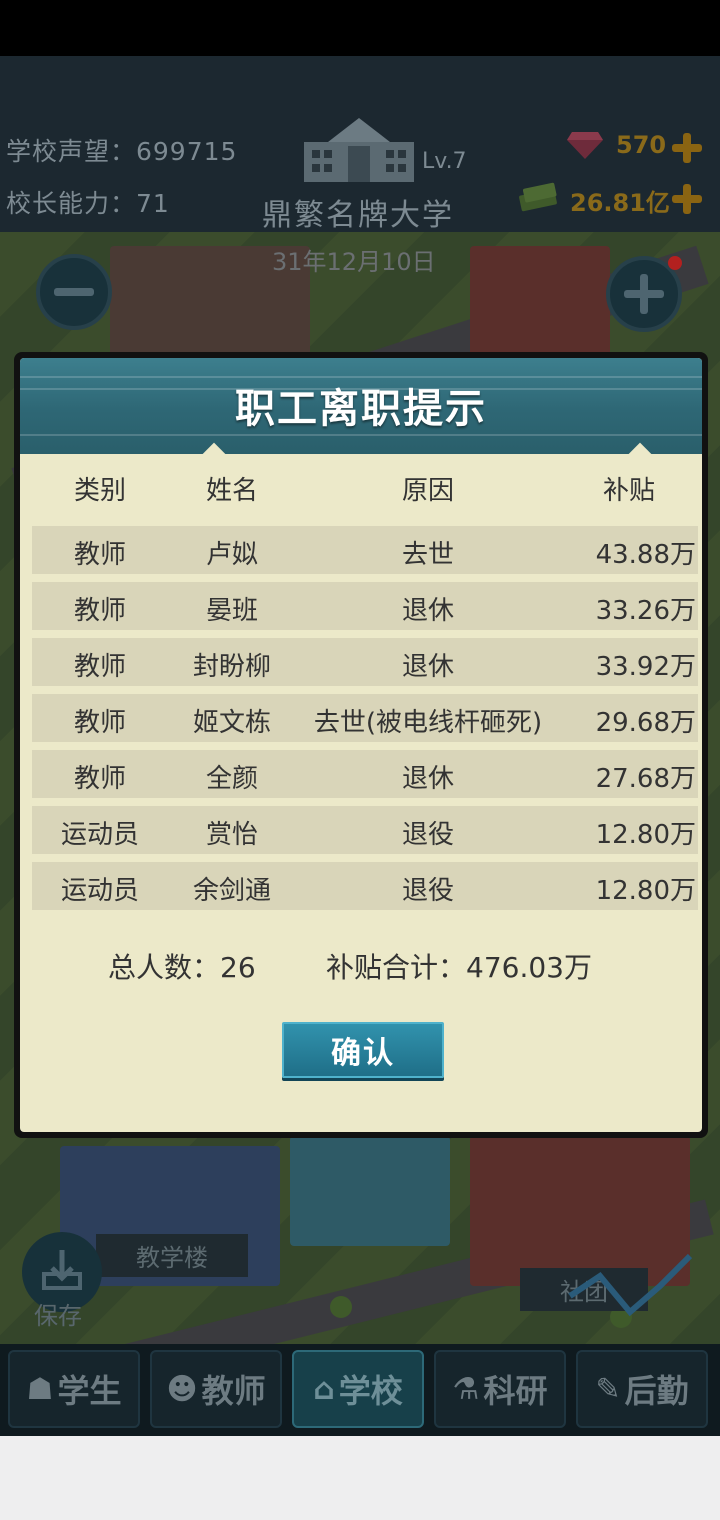 This screenshot has width=720, height=1520. What do you see at coordinates (182, 967) in the screenshot?
I see `total-people: 总人数：26` at bounding box center [182, 967].